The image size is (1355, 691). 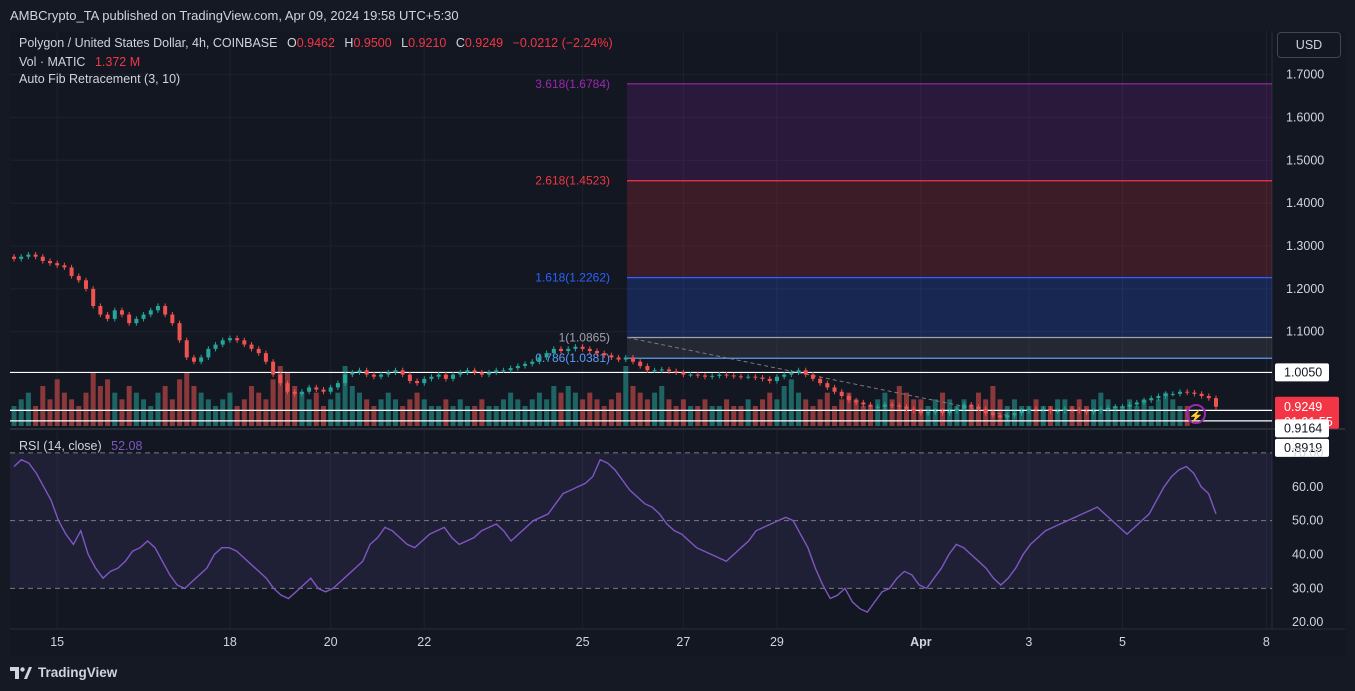 I want to click on price-tick-label: 1.2000, so click(x=1305, y=289).